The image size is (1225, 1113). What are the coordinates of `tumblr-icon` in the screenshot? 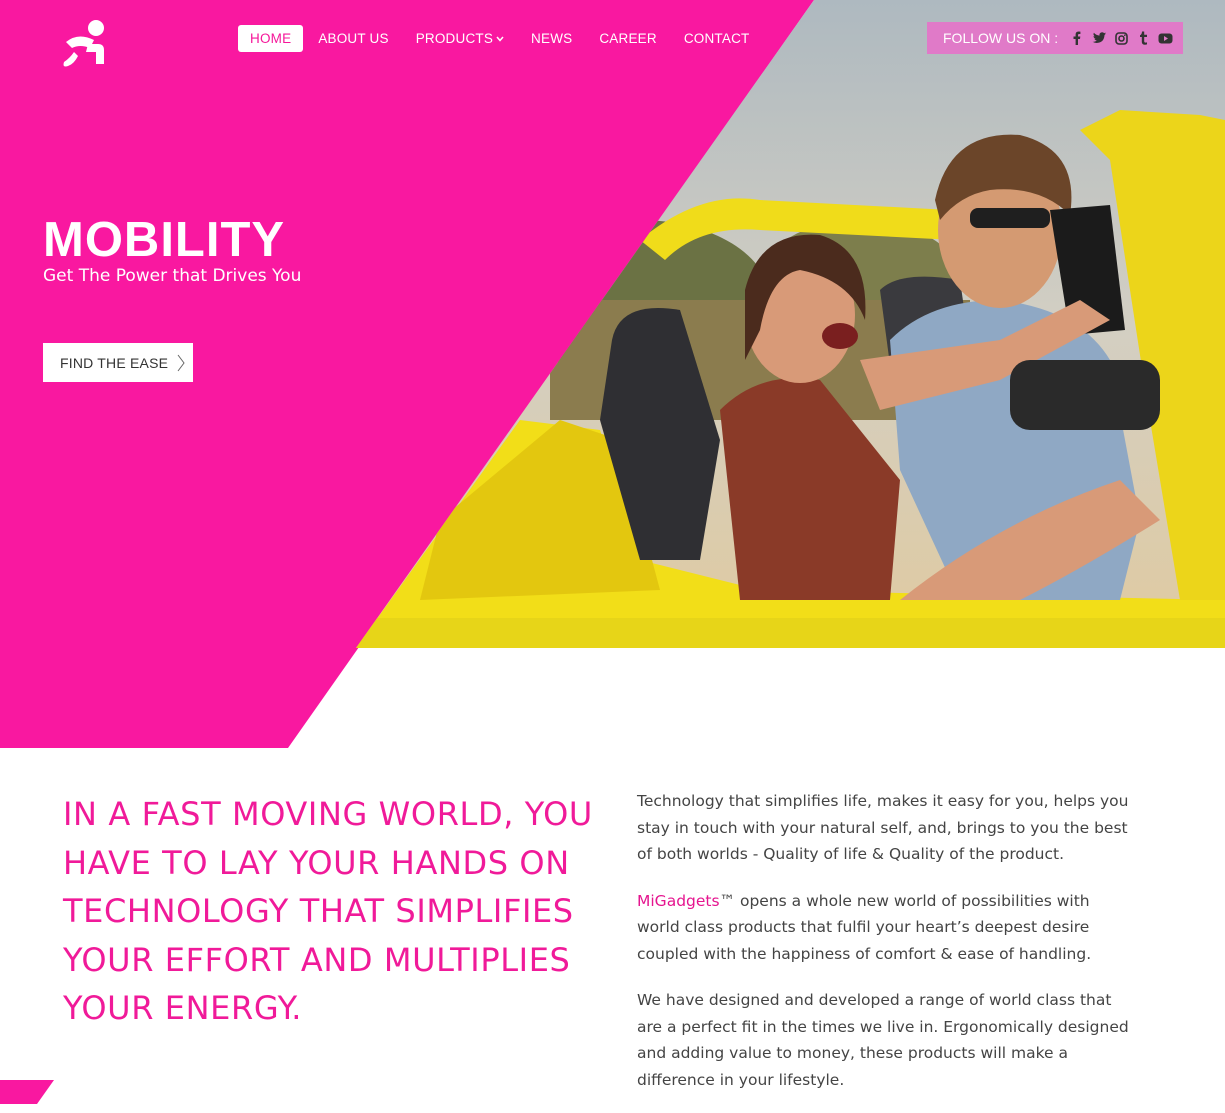 It's located at (1143, 38).